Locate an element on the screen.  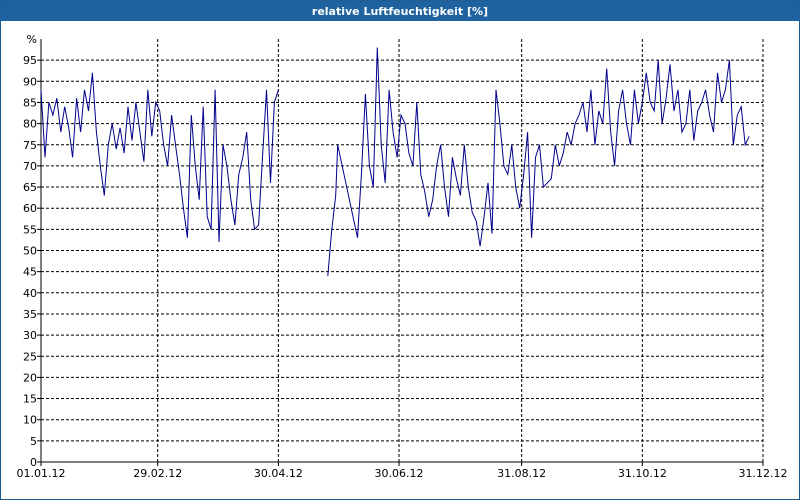
x-tick-label: 30.06.12 is located at coordinates (399, 473).